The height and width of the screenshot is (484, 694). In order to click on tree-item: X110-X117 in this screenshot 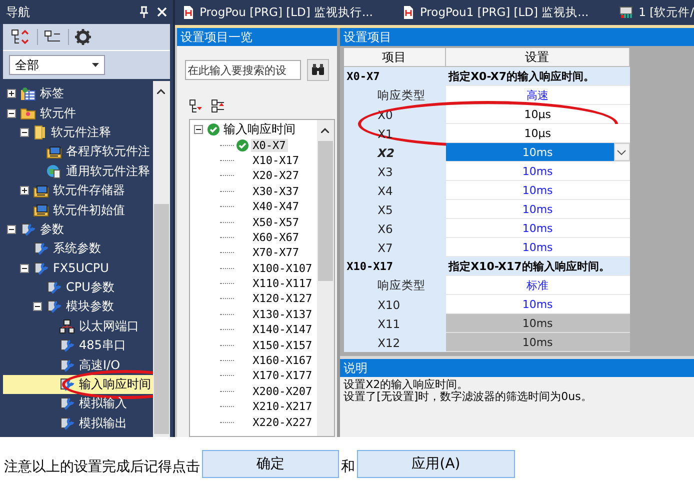, I will do `click(282, 283)`.